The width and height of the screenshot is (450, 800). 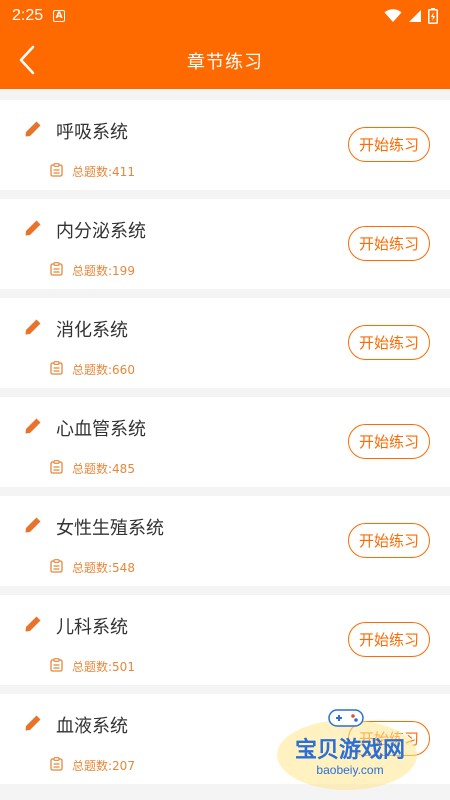 I want to click on chapter-name: 女性生殖系统, so click(x=110, y=528).